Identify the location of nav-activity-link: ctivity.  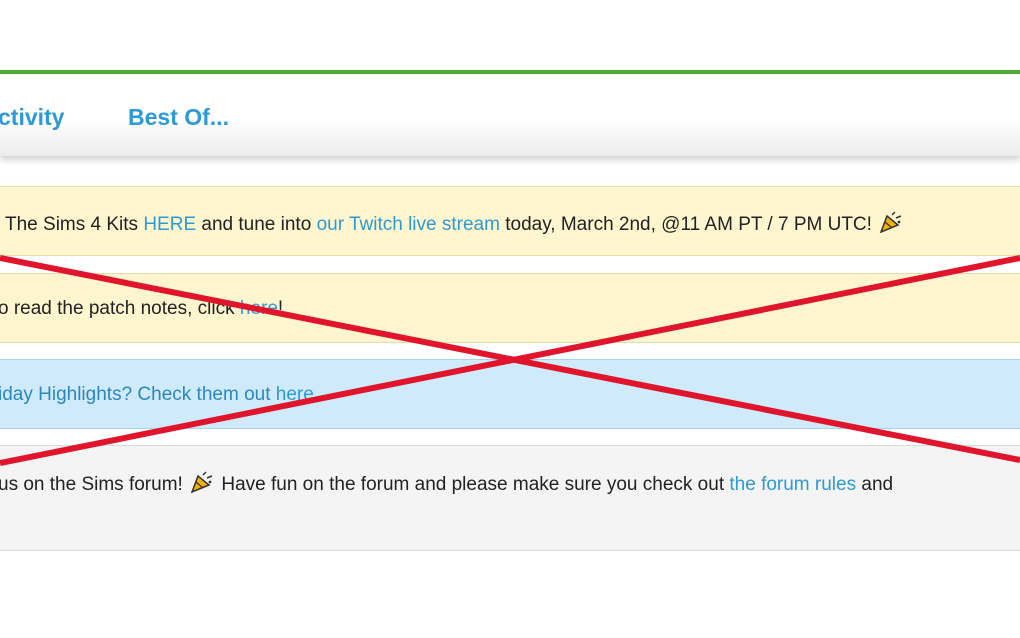
(32, 117).